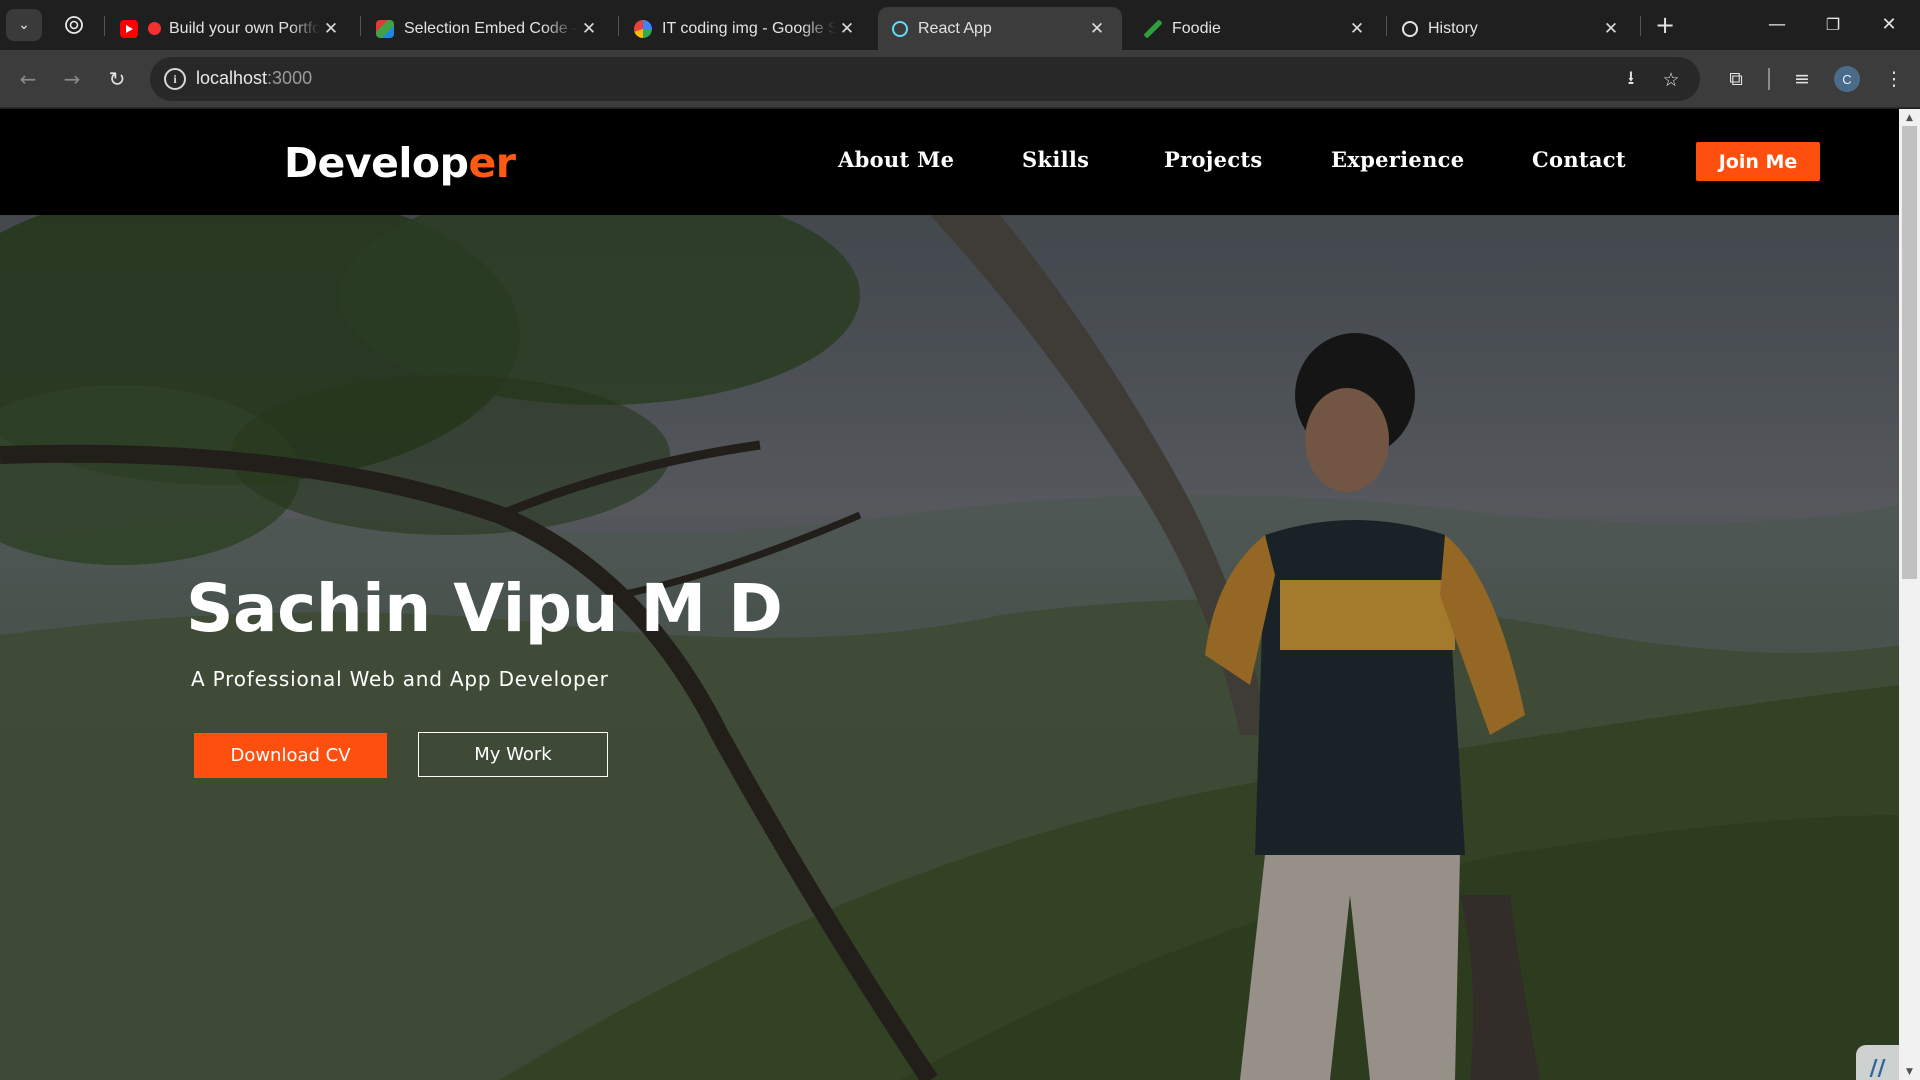 This screenshot has width=1920, height=1080. I want to click on chevron-down-icon: ⌄, so click(24, 25).